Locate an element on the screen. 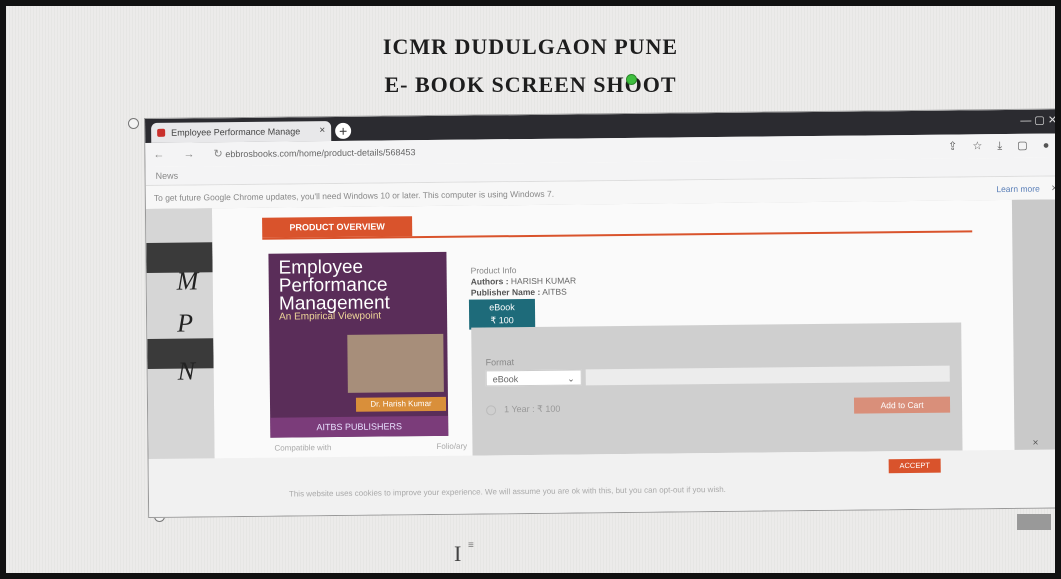 This screenshot has height=579, width=1061. tab-employee-performance: Employee Performance Manage × is located at coordinates (241, 132).